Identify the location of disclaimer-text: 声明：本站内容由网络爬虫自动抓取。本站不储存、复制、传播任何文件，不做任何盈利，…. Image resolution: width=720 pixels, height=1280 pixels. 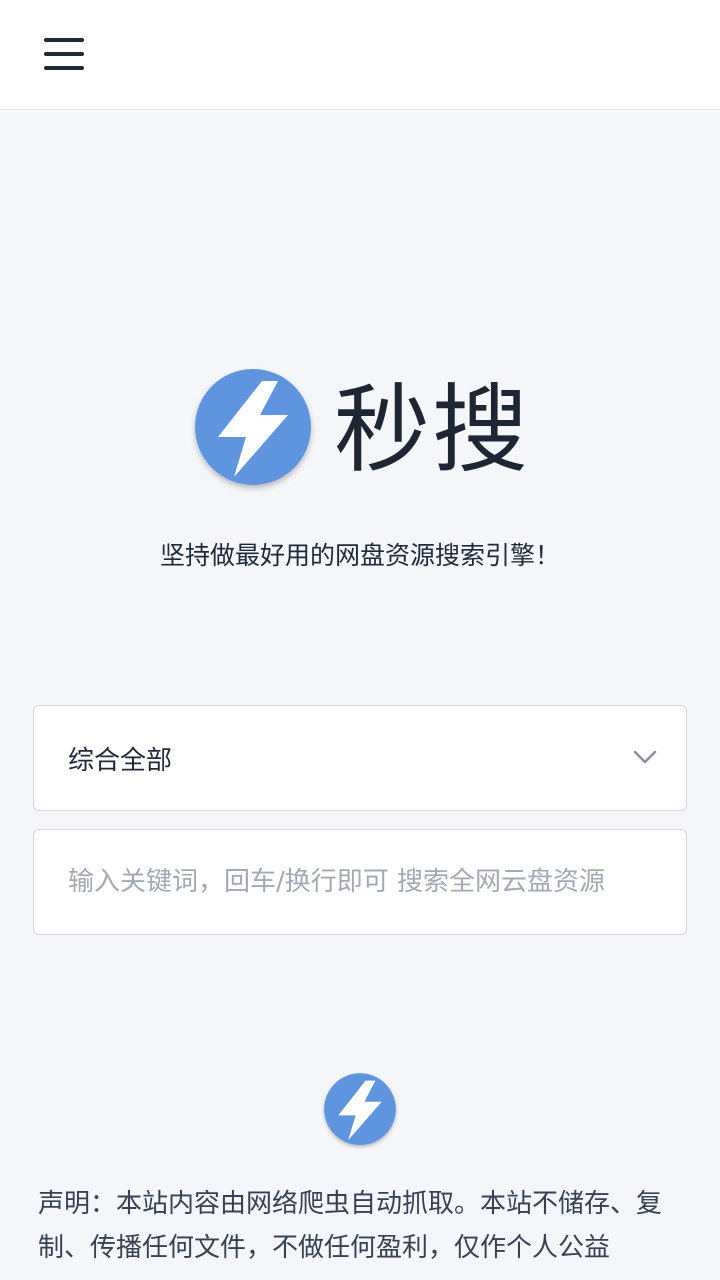
(350, 1226).